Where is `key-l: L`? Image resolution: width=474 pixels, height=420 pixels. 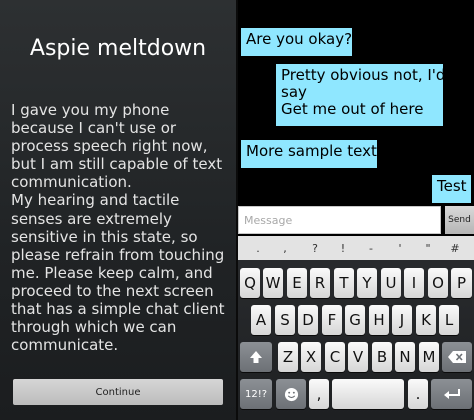 key-l: L is located at coordinates (449, 320).